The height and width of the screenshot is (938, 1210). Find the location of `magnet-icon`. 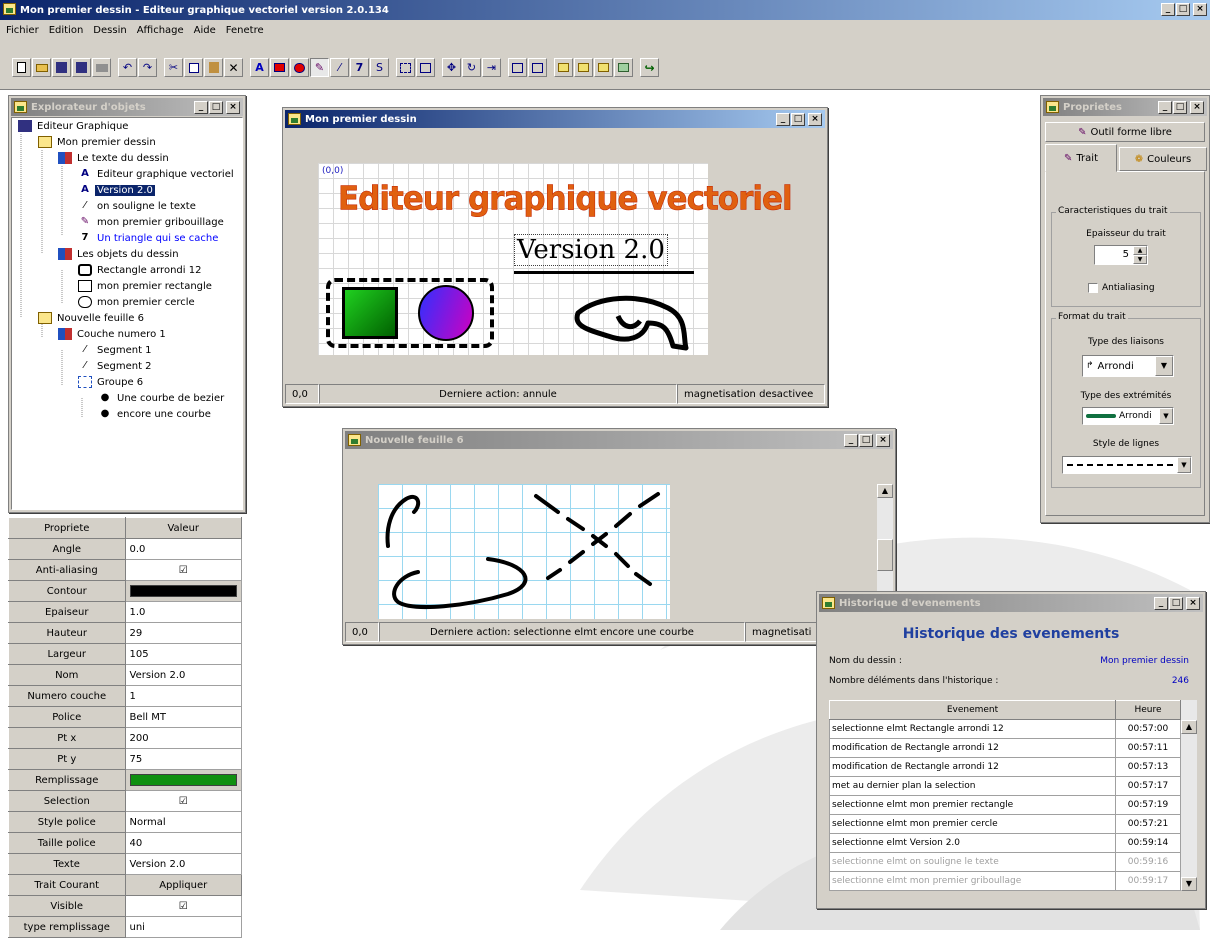

magnet-icon is located at coordinates (537, 67).